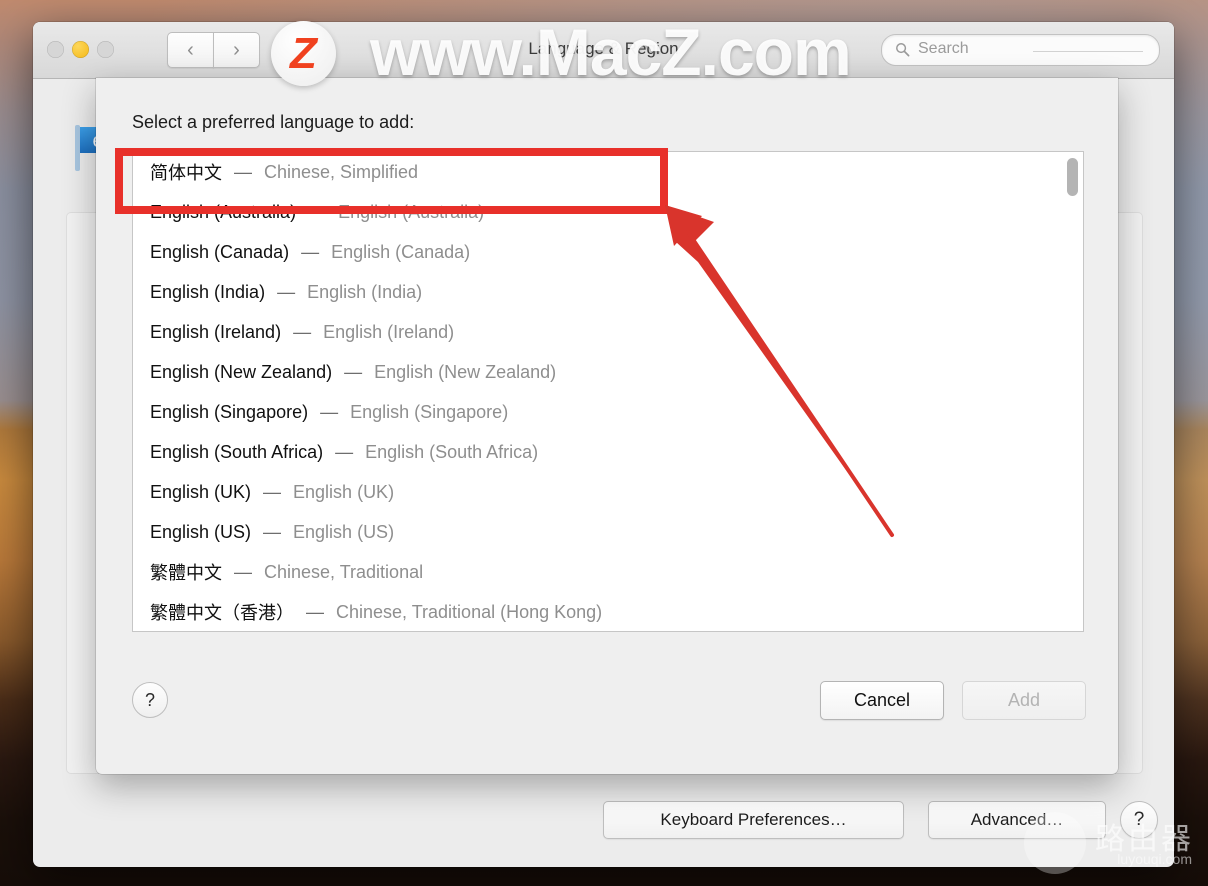 The image size is (1208, 886). Describe the element at coordinates (344, 491) in the screenshot. I see `language-english-name: English (UK)` at that location.